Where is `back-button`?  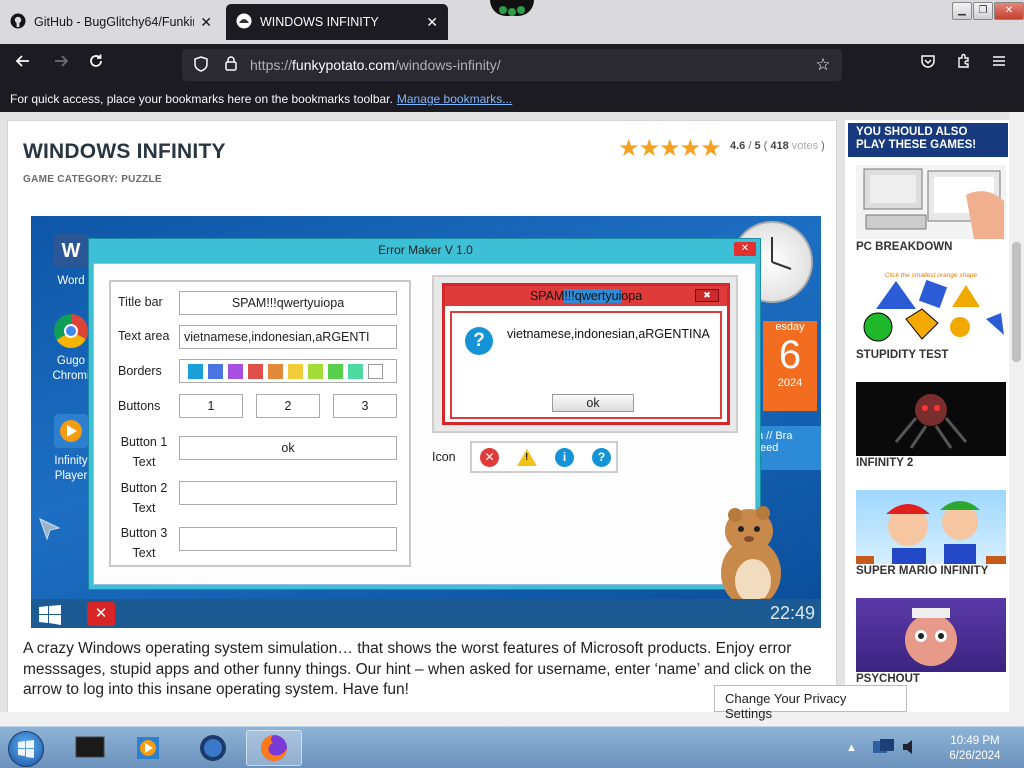 back-button is located at coordinates (23, 65).